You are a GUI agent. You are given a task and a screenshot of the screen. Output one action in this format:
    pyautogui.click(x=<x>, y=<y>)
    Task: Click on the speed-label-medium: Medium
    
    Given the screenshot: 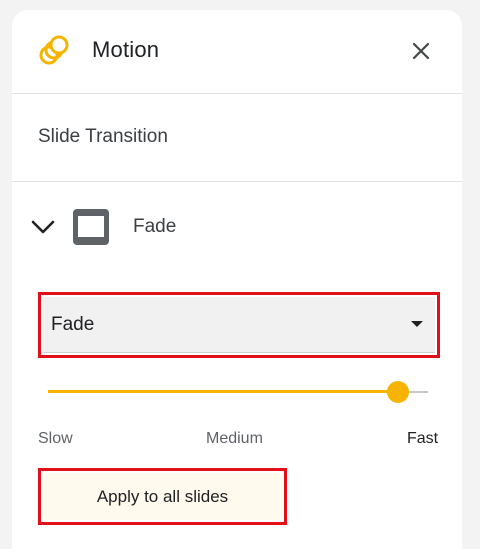 What is the action you would take?
    pyautogui.click(x=234, y=438)
    